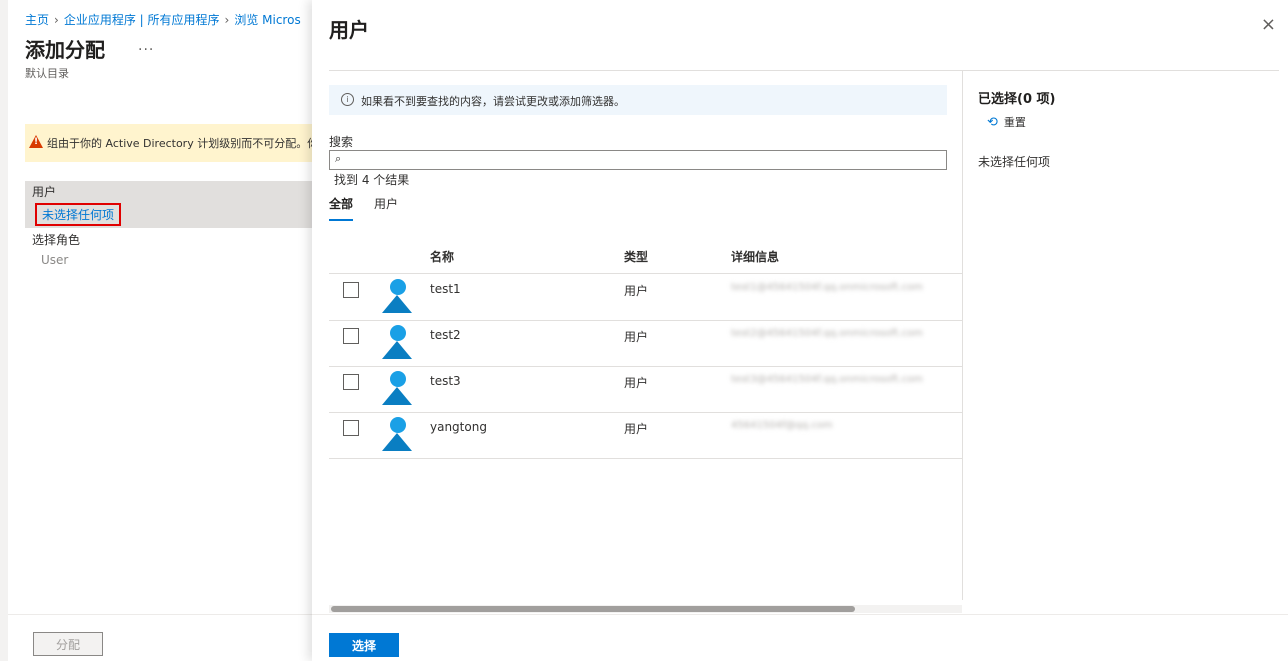  I want to click on breadcrumb: 主页 › 企业应用程序 | 所有应用程序 › 浏览 Micros, so click(163, 19).